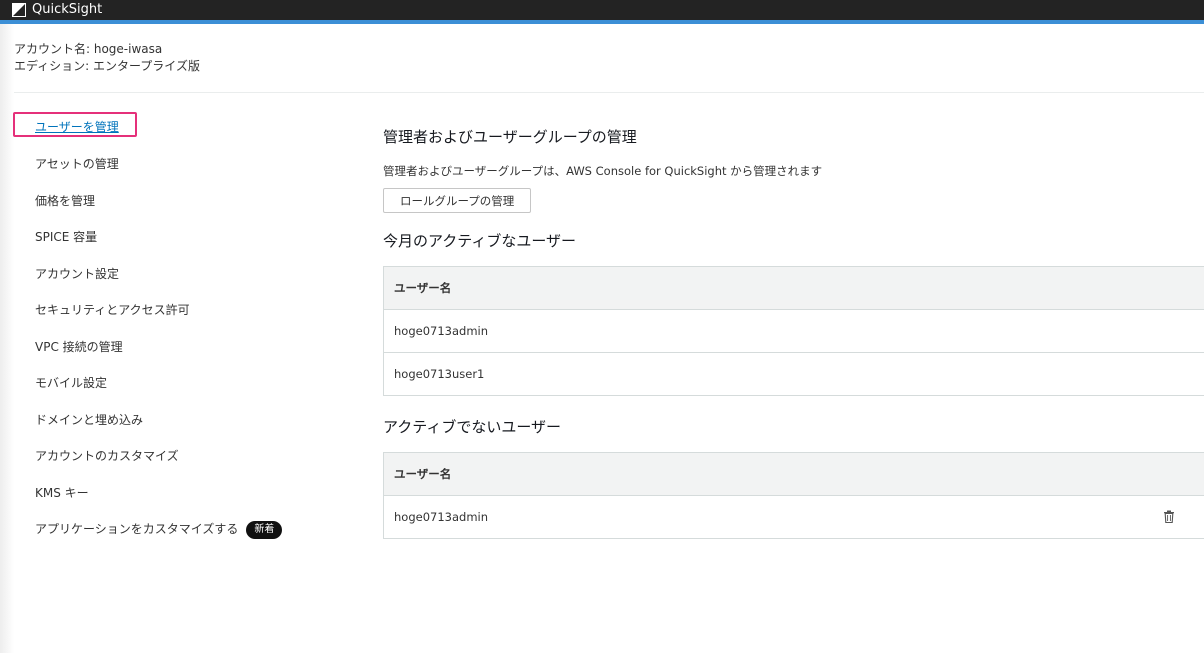 This screenshot has width=1204, height=653. I want to click on manage-role-groups-button: ロールグループの管理, so click(457, 200).